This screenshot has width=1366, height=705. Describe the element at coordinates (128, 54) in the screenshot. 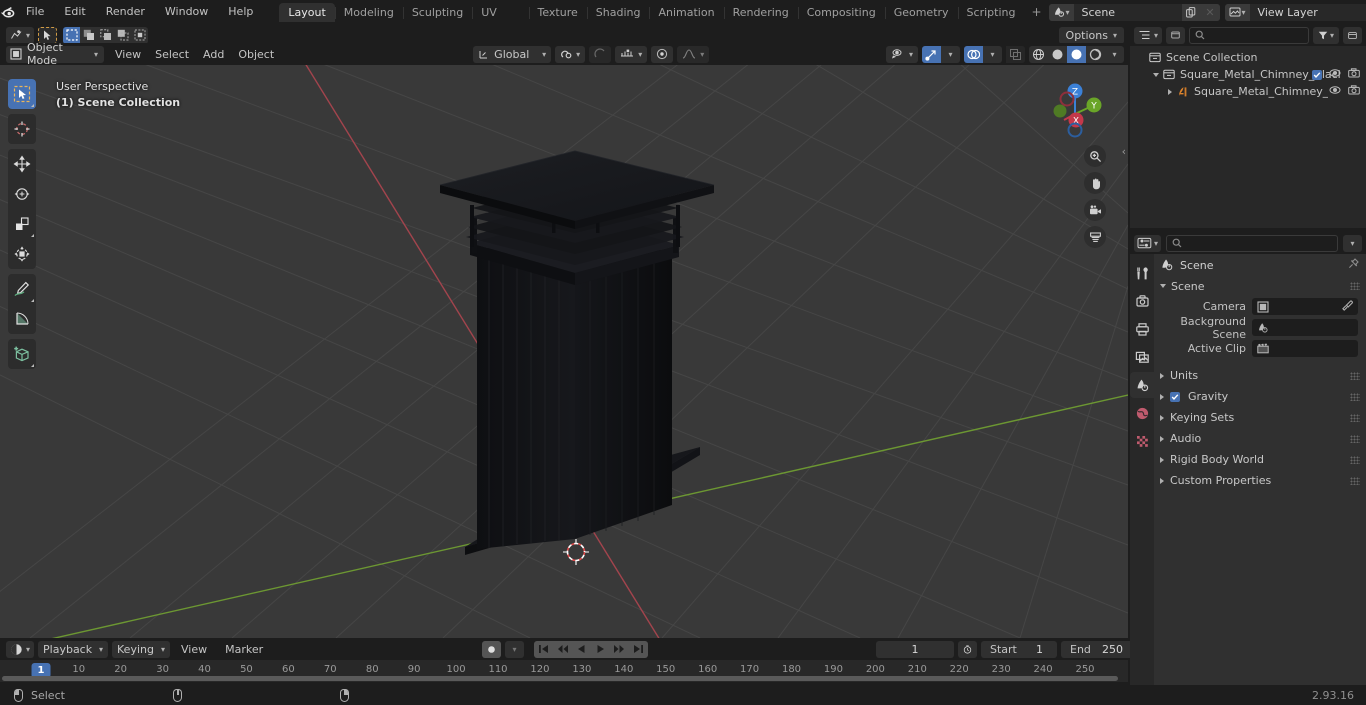

I see `viewport-menu-view: View` at that location.